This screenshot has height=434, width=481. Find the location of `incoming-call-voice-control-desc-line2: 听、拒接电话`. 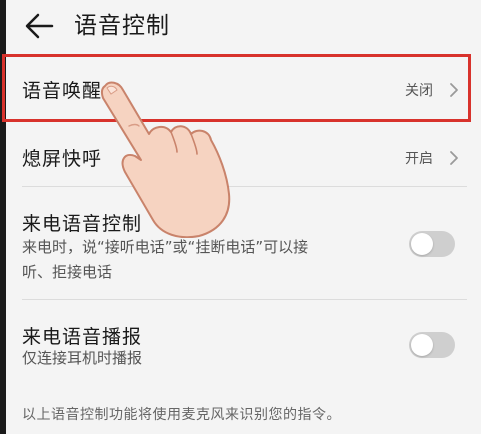

incoming-call-voice-control-desc-line2: 听、拒接电话 is located at coordinates (67, 272).